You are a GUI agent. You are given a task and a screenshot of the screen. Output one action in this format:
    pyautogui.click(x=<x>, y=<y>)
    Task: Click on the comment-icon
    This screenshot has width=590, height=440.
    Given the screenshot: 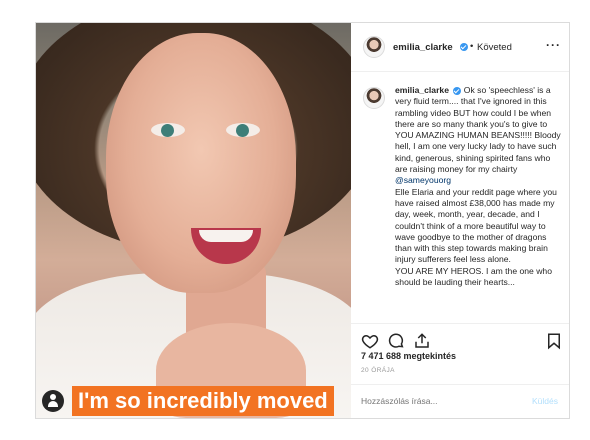 What is the action you would take?
    pyautogui.click(x=396, y=341)
    